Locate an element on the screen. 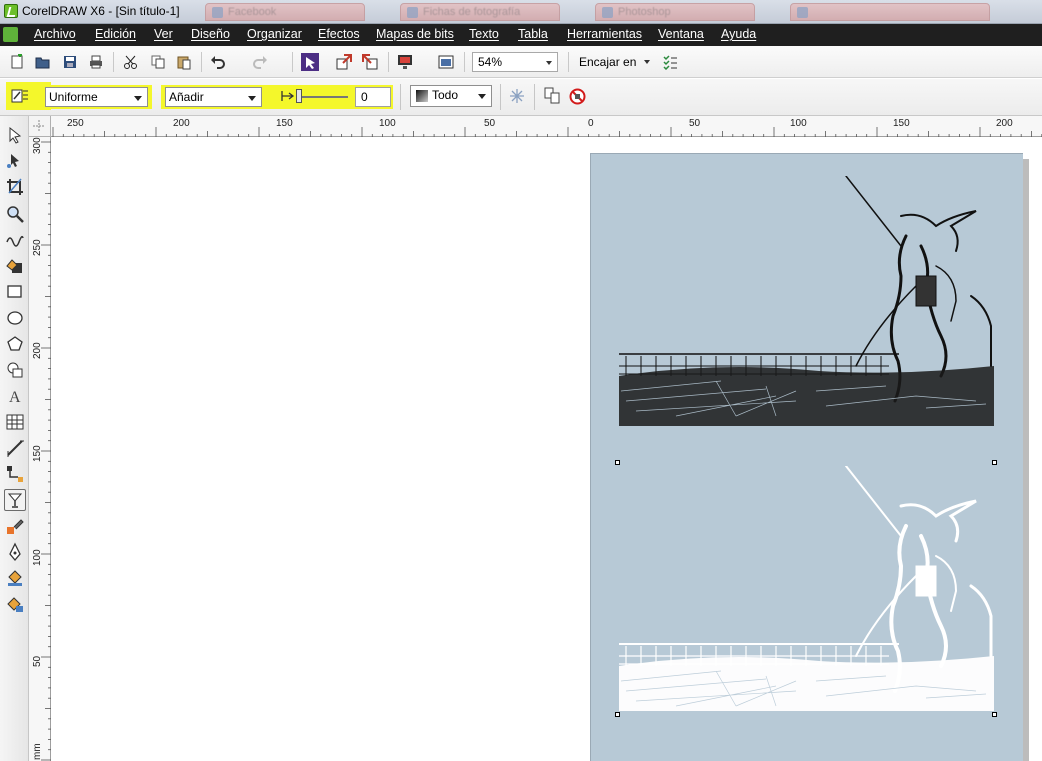 This screenshot has width=1042, height=761. transparency-tool-icon is located at coordinates (15, 500).